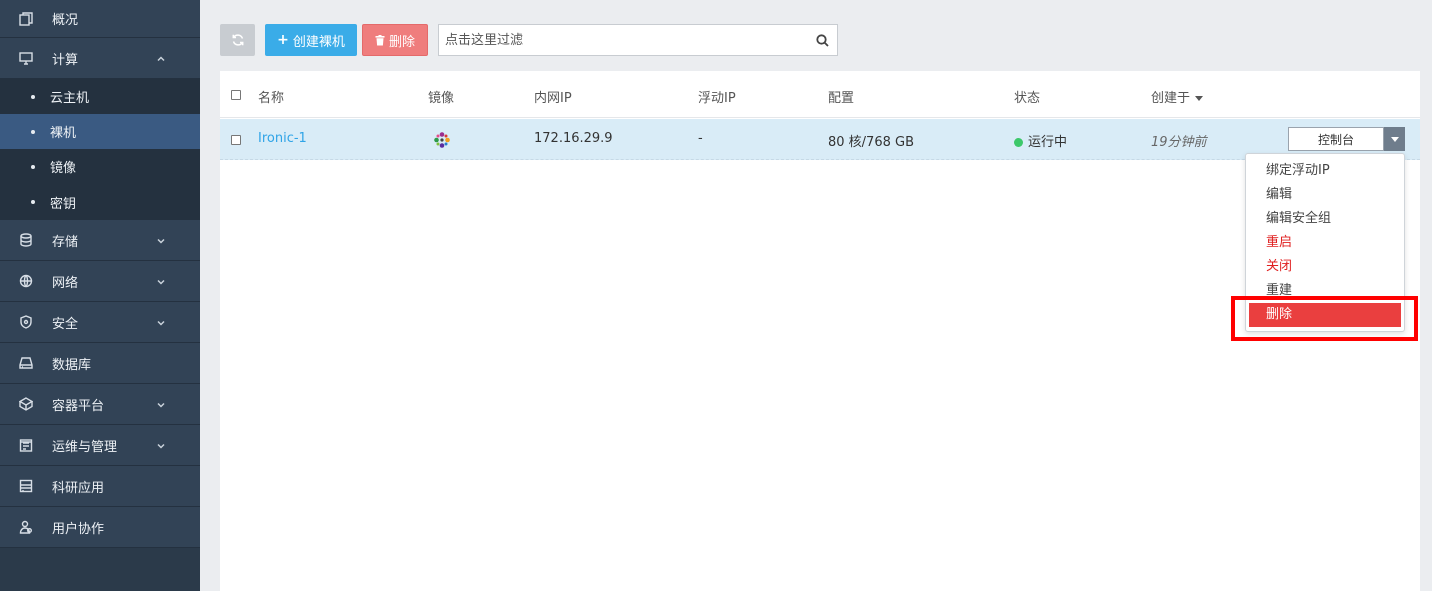 The image size is (1432, 591). Describe the element at coordinates (26, 445) in the screenshot. I see `clipboard-icon` at that location.